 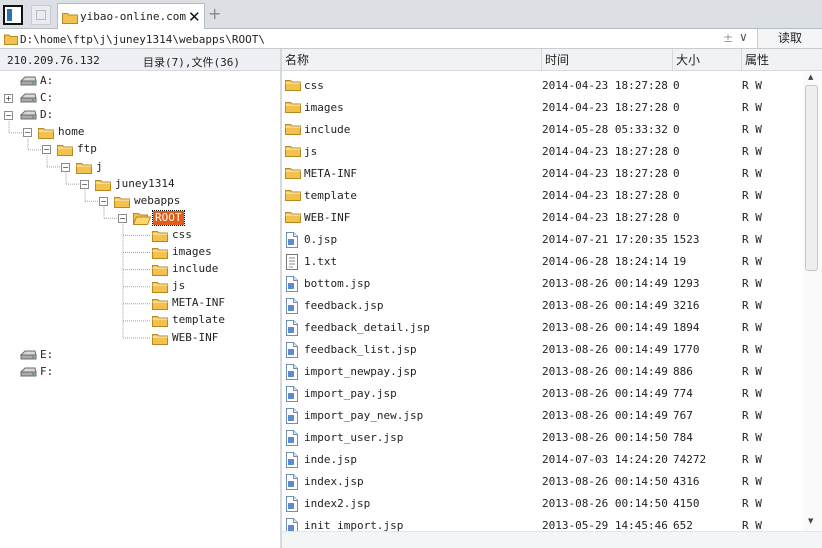 I want to click on column-header-time: 时间, so click(x=606, y=60).